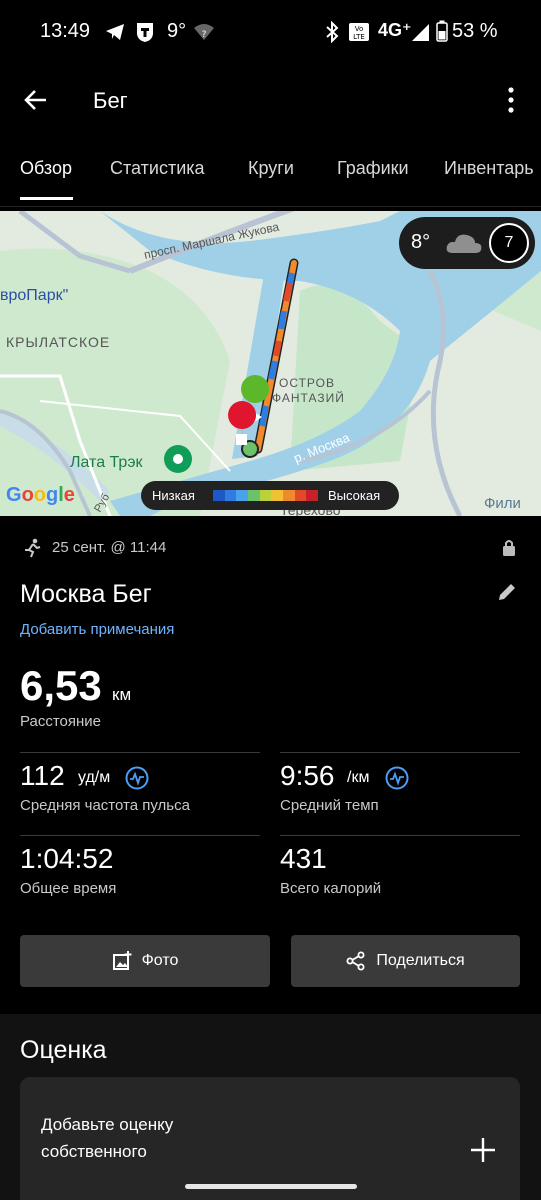  What do you see at coordinates (307, 383) in the screenshot?
I see `map-label-island-1: ОСТРОВ` at bounding box center [307, 383].